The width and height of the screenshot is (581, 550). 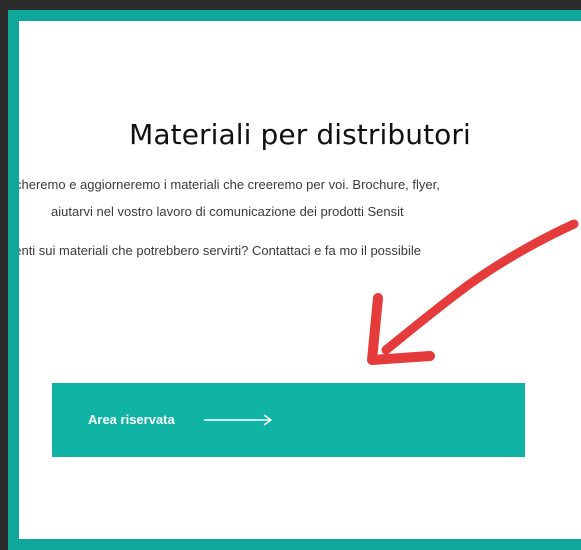 What do you see at coordinates (288, 420) in the screenshot?
I see `area-riservata-button: Area riservata` at bounding box center [288, 420].